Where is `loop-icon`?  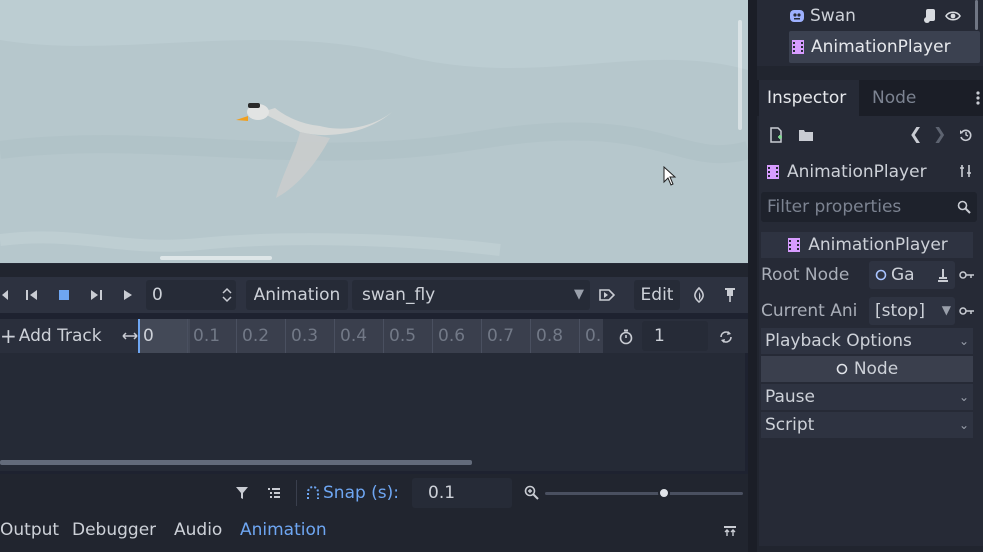
loop-icon is located at coordinates (726, 337).